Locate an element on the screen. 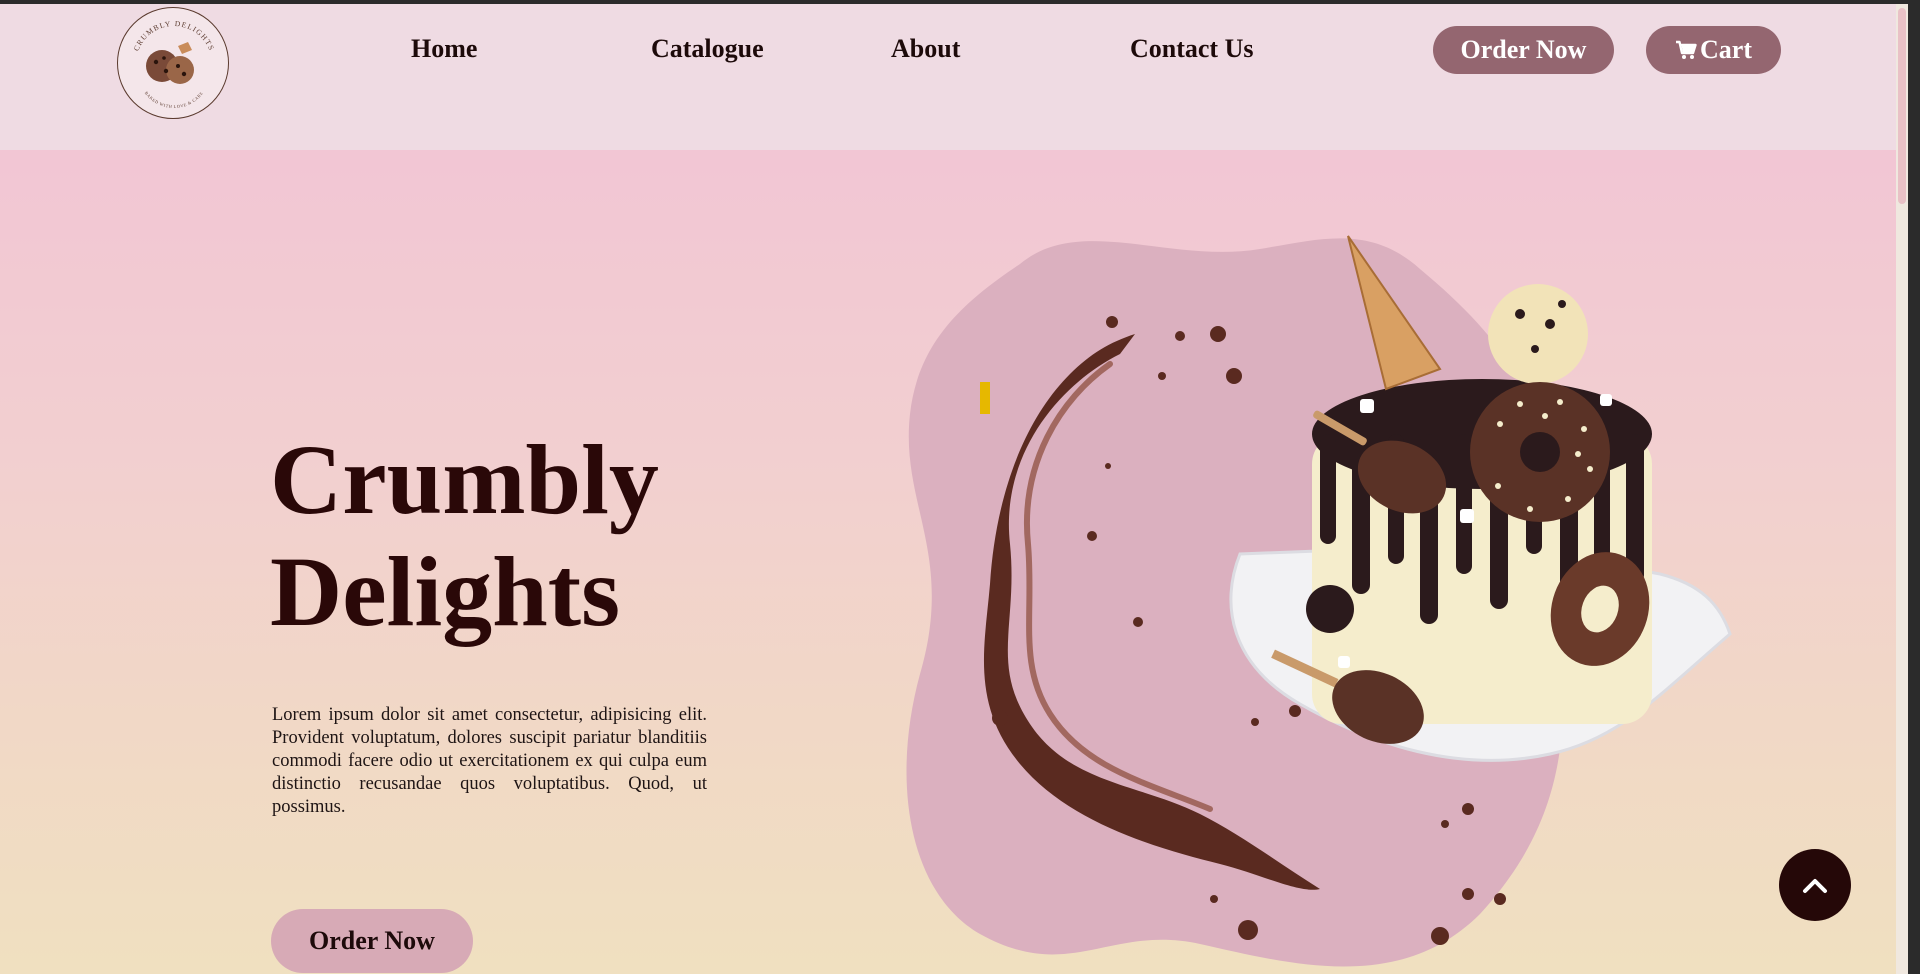  svg-text: CRUMBLY DELIGHTS is located at coordinates (174, 35).